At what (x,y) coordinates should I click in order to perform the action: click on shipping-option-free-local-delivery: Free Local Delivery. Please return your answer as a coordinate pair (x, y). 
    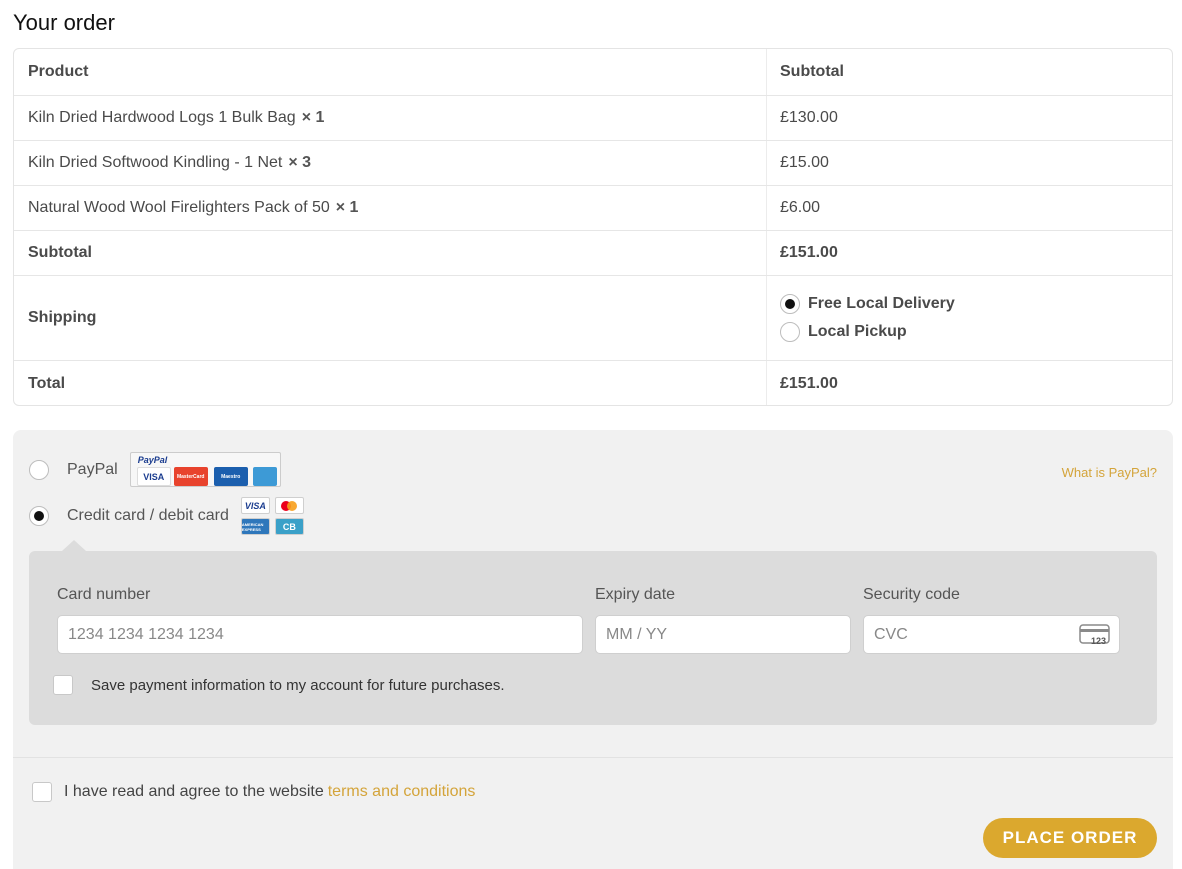
    Looking at the image, I should click on (867, 304).